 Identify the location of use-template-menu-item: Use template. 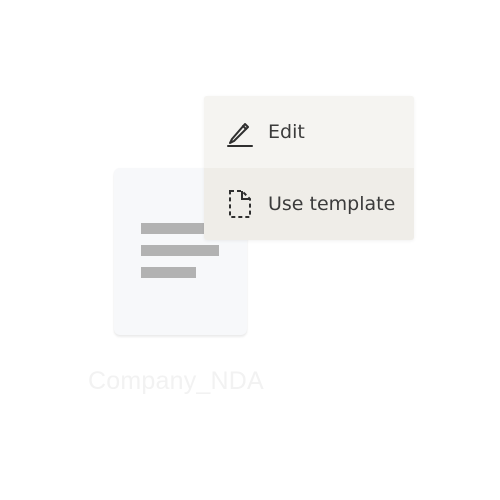
(309, 204).